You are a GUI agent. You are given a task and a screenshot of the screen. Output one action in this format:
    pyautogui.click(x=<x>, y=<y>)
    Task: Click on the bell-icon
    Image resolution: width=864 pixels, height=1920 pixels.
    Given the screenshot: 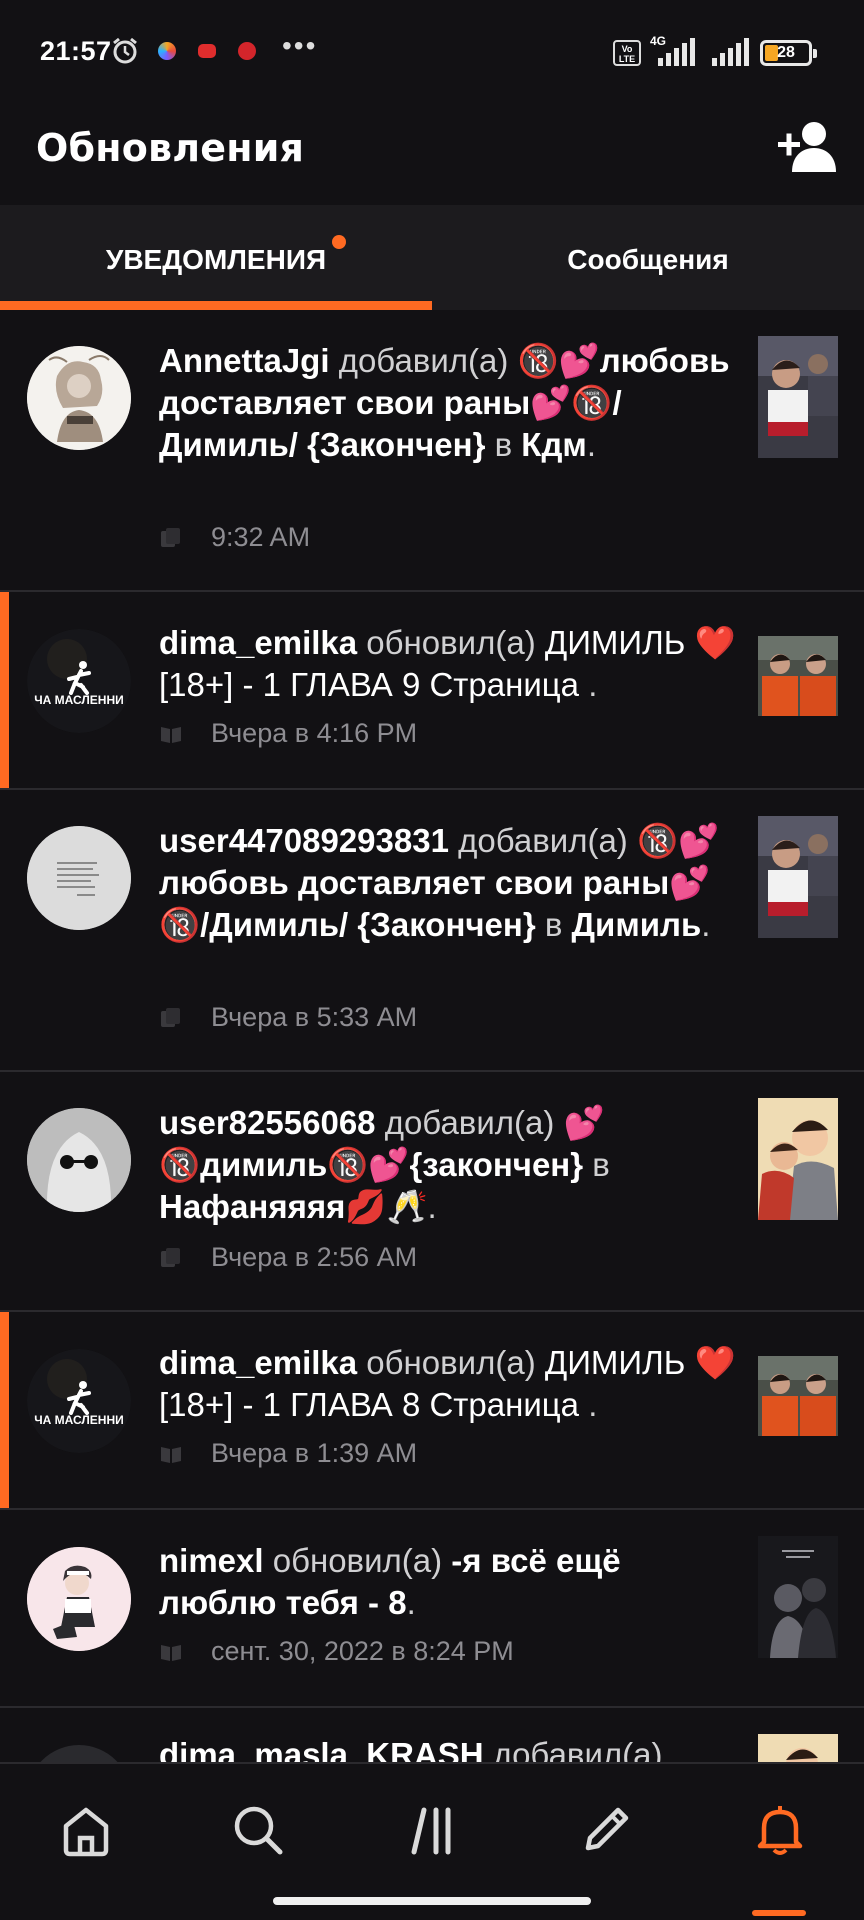 What is the action you would take?
    pyautogui.click(x=780, y=1830)
    